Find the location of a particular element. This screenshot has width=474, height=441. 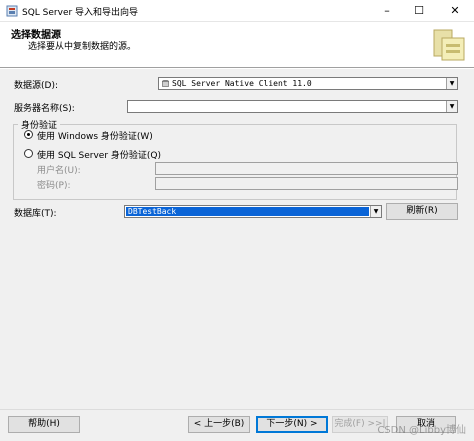

sql-auth-label: 使用 SQL Server 身份验证(Q) is located at coordinates (99, 154).